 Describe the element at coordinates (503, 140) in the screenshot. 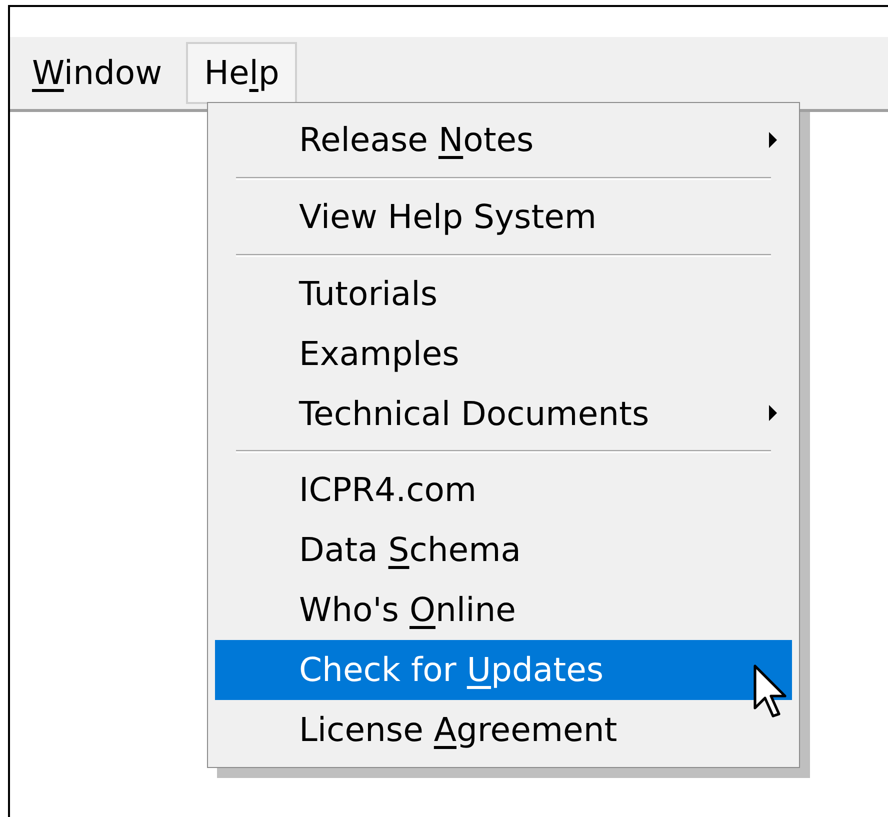

I see `menu-item: Release Notes` at that location.